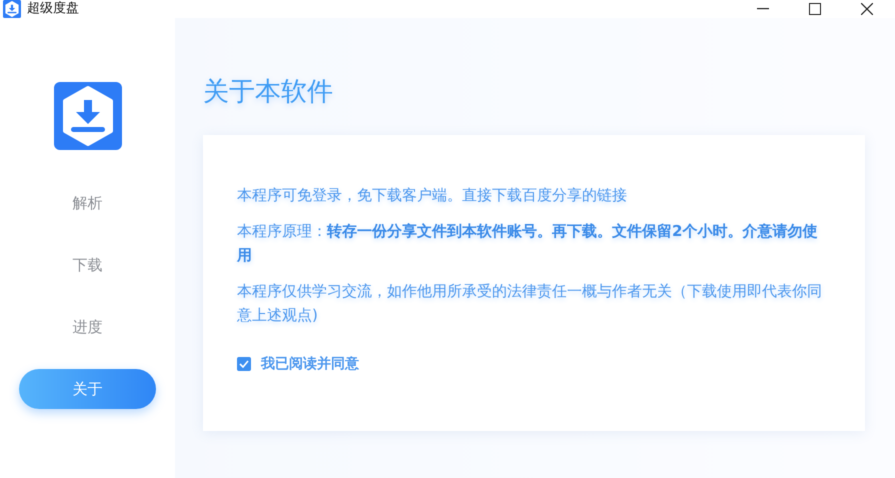  I want to click on window-title: 超级度盘, so click(53, 9).